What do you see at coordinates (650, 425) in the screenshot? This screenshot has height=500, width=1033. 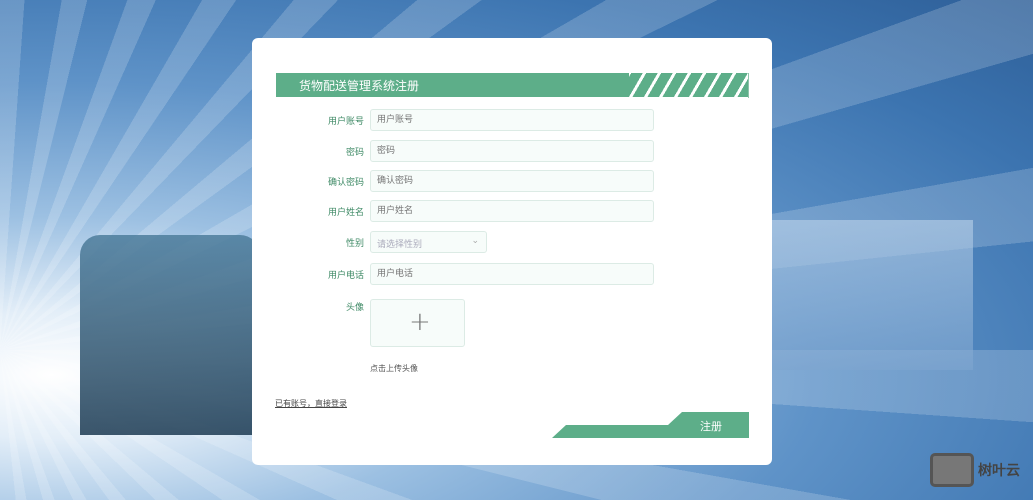 I see `register-button: 注册` at bounding box center [650, 425].